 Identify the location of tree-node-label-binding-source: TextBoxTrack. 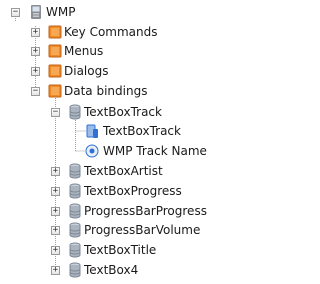
(142, 131).